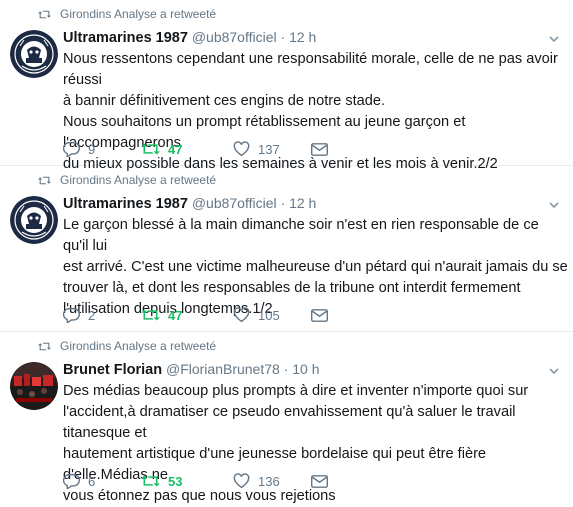 Image resolution: width=573 pixels, height=507 pixels. What do you see at coordinates (187, 481) in the screenshot?
I see `retweet-button: 53` at bounding box center [187, 481].